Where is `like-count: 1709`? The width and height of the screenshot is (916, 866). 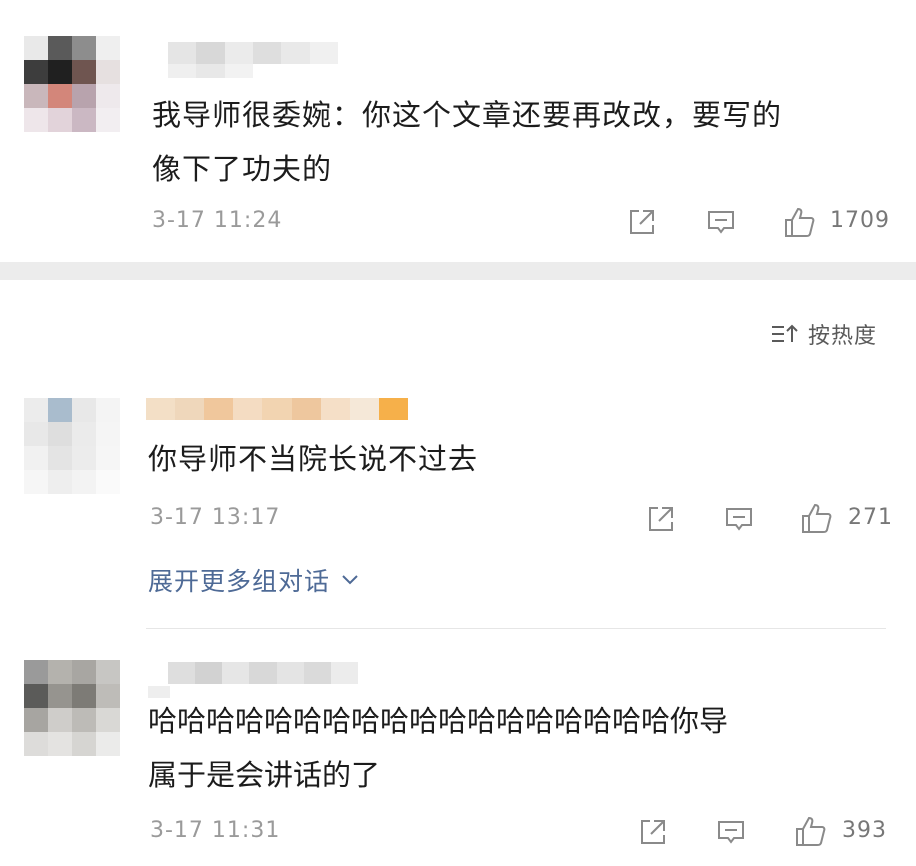
like-count: 1709 is located at coordinates (860, 220).